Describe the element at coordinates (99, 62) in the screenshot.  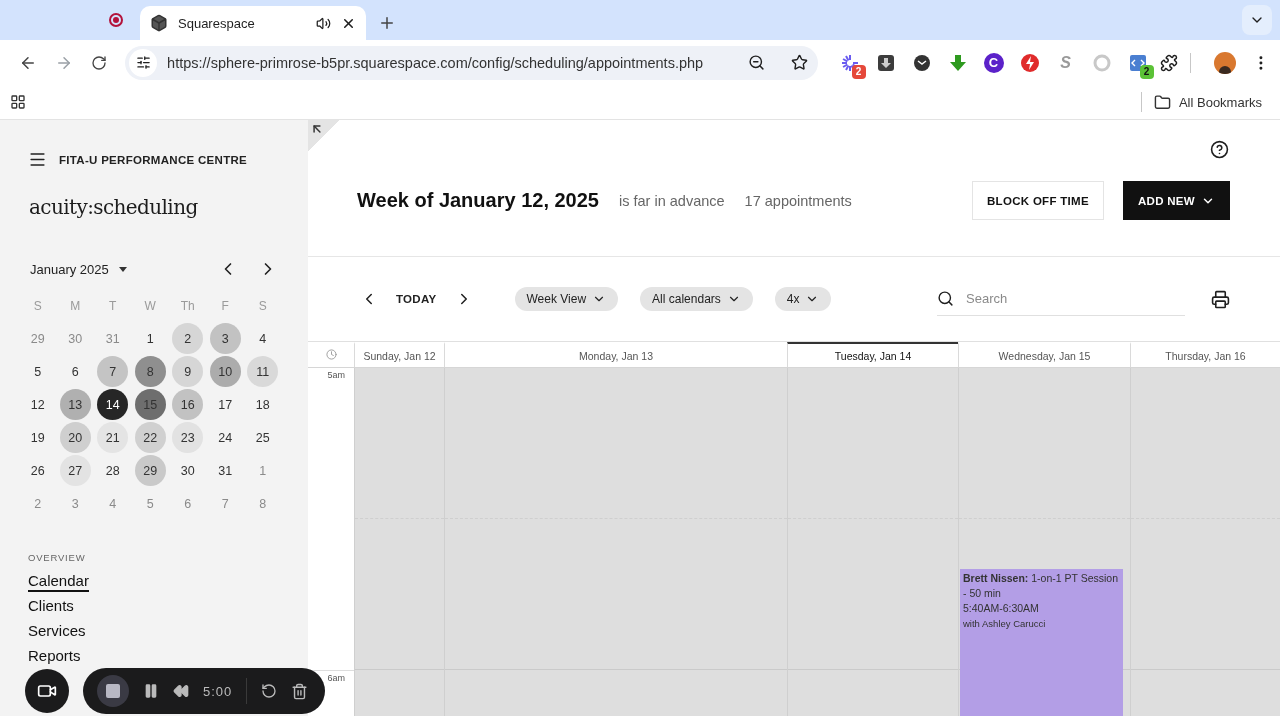
I see `reload-icon` at that location.